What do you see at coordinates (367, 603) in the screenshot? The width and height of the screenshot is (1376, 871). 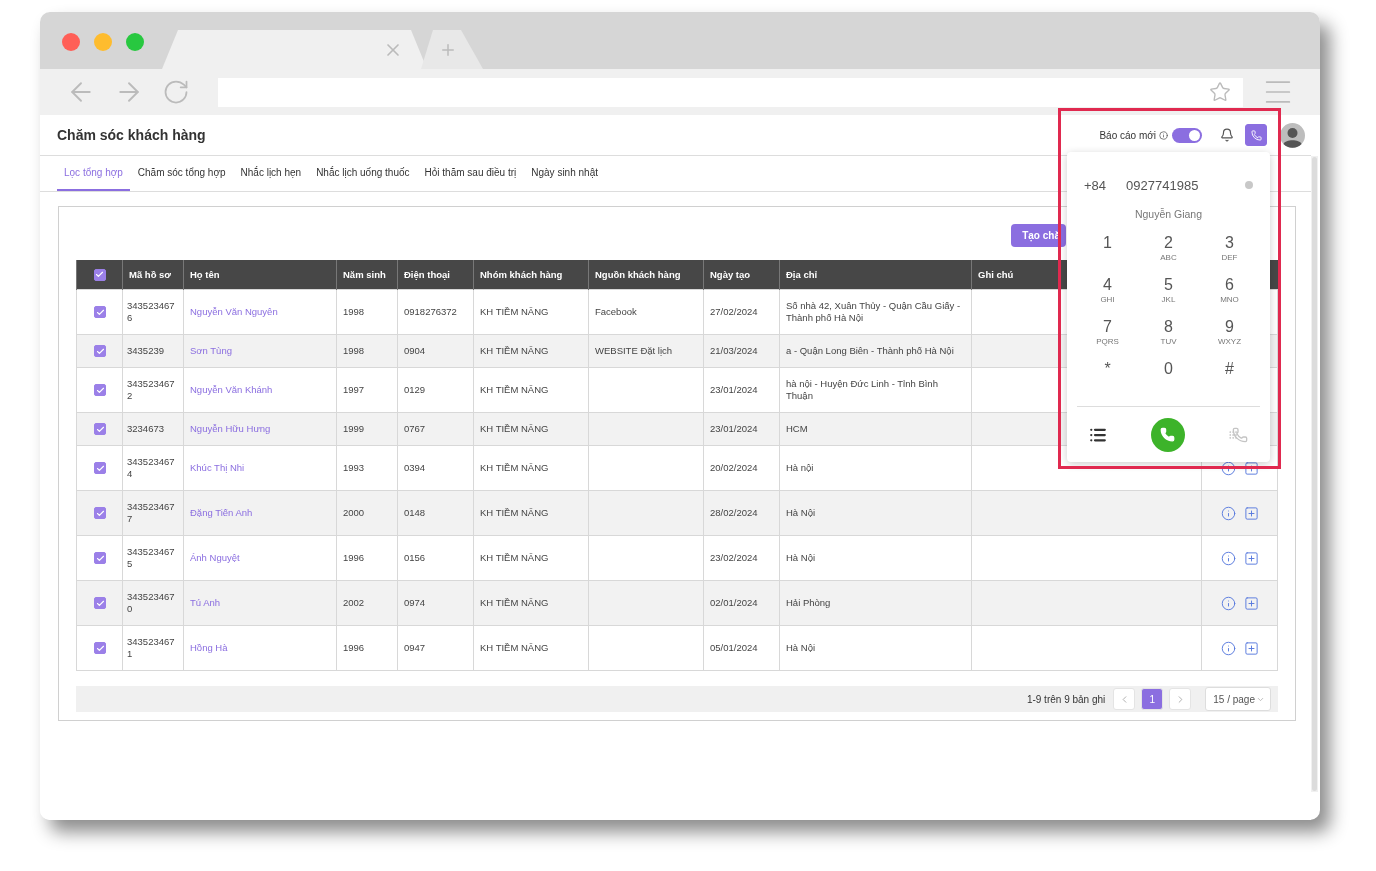 I see `table-cell: 2002` at bounding box center [367, 603].